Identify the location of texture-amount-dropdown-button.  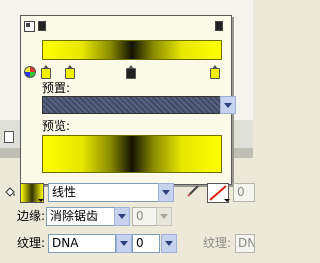
(169, 243).